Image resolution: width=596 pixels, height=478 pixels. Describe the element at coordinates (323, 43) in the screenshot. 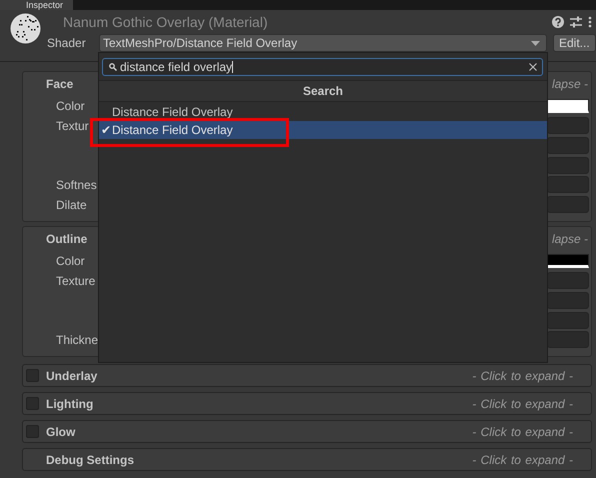

I see `shader-dropdown: TextMeshPro/Distance Field Overlay` at that location.